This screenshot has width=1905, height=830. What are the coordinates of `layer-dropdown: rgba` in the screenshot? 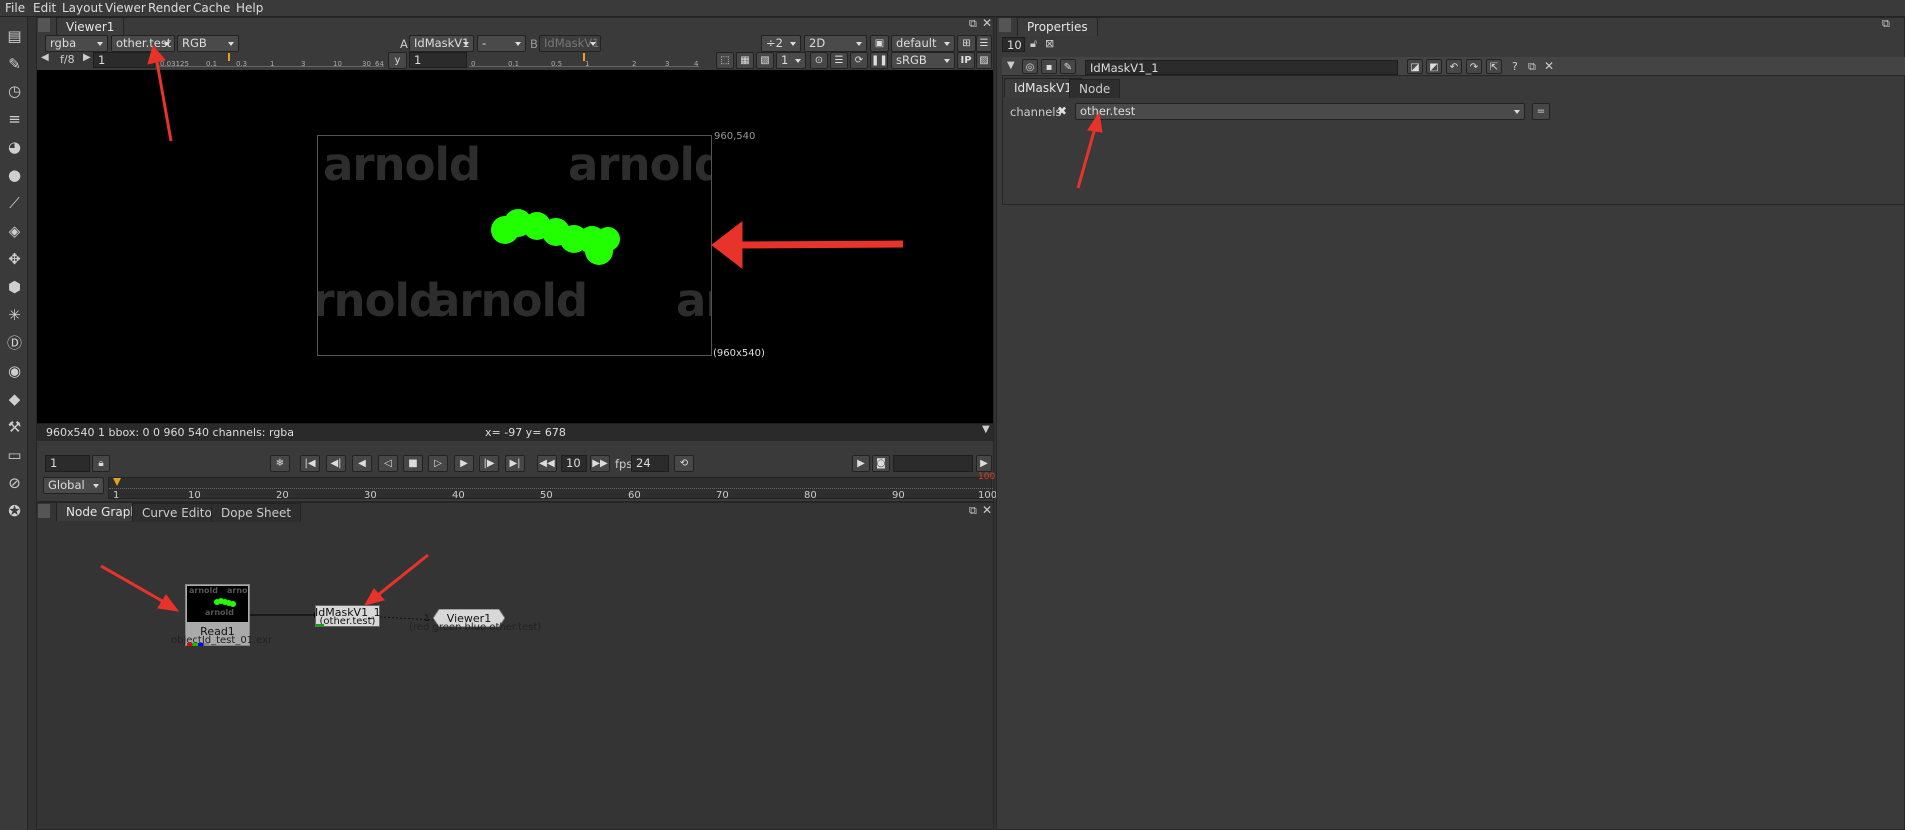 It's located at (76, 43).